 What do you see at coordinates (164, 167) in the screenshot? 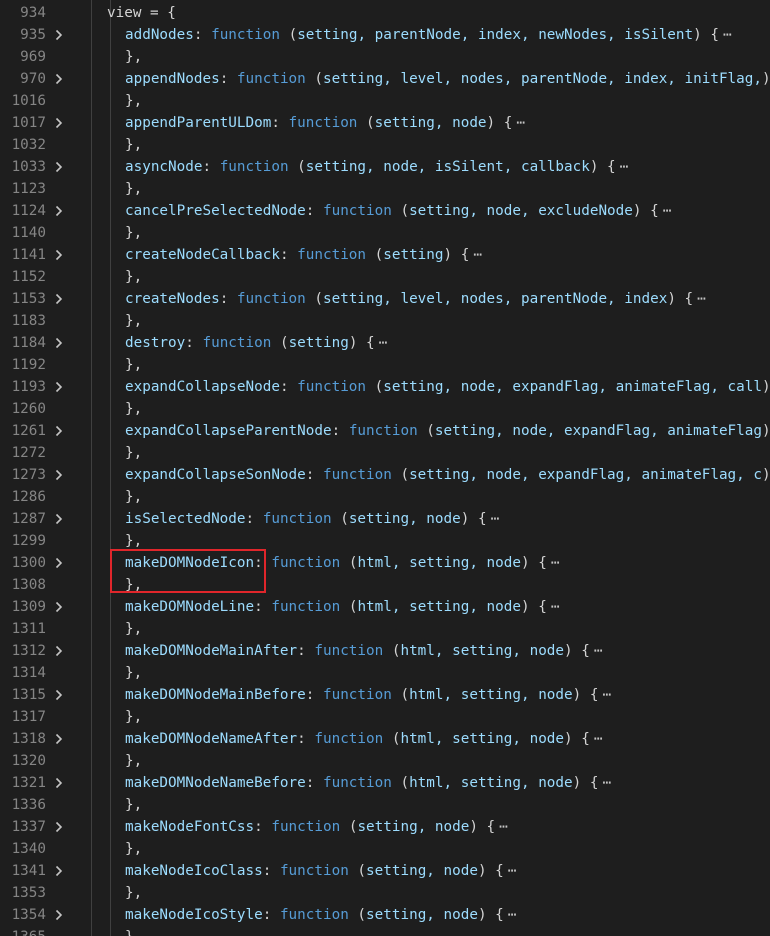
I see `method-name: asyncNode` at bounding box center [164, 167].